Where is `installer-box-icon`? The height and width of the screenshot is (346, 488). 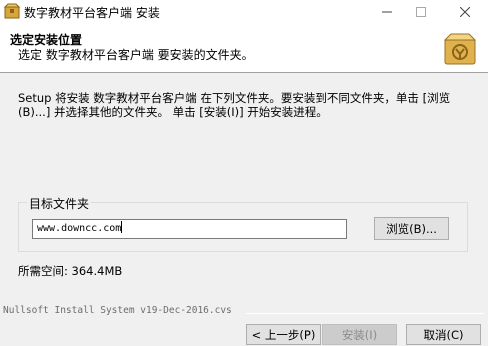 installer-box-icon is located at coordinates (460, 49).